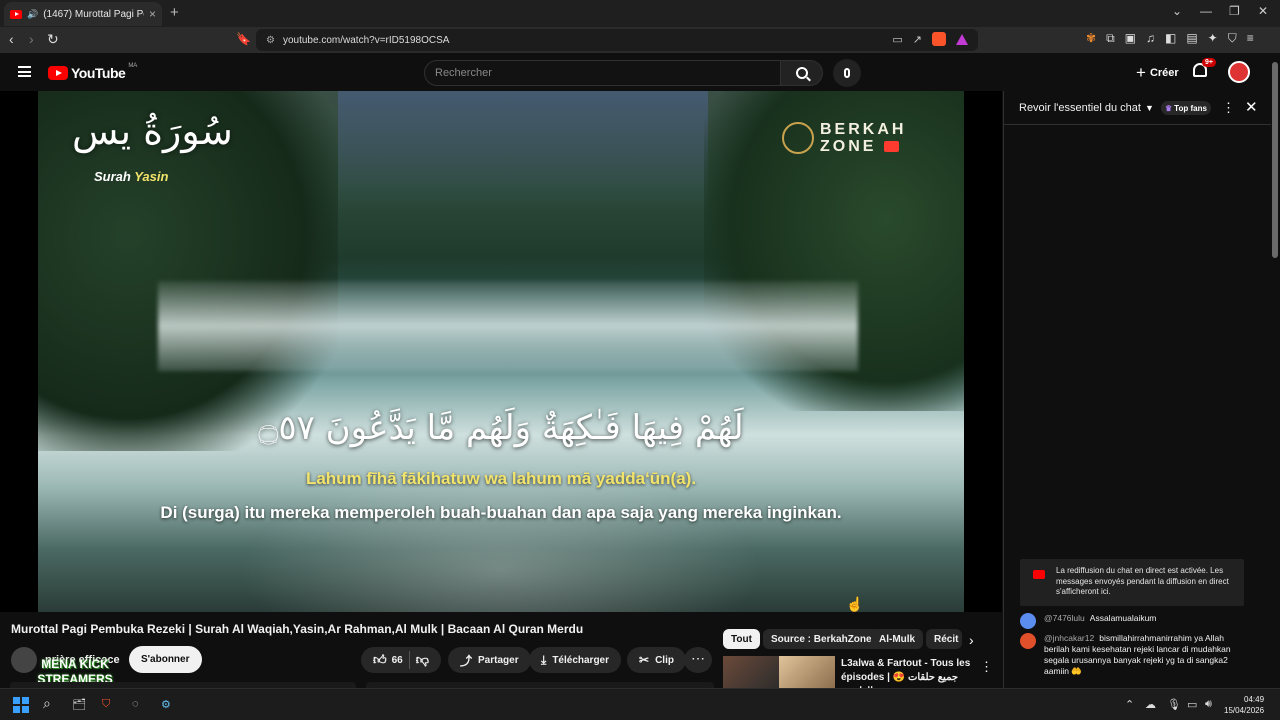 The height and width of the screenshot is (720, 1280). Describe the element at coordinates (1129, 704) in the screenshot. I see `tray-chevron-icon: ⌃` at that location.